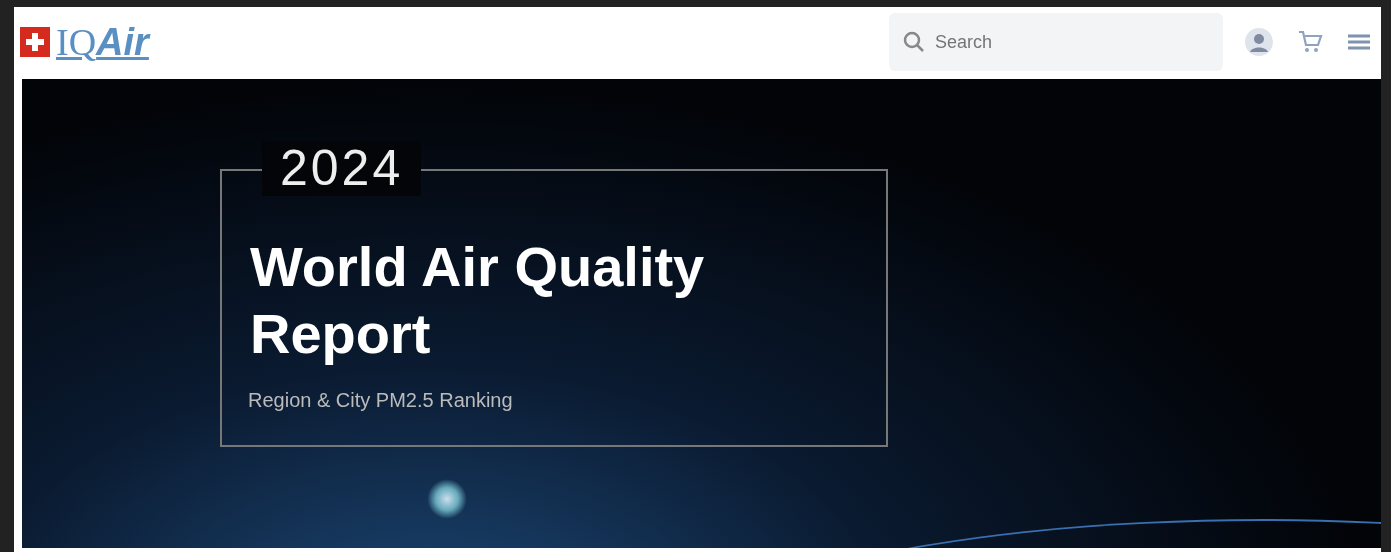 Image resolution: width=1391 pixels, height=552 pixels. I want to click on report-subtitle: Region & City PM2.5 Ranking, so click(380, 400).